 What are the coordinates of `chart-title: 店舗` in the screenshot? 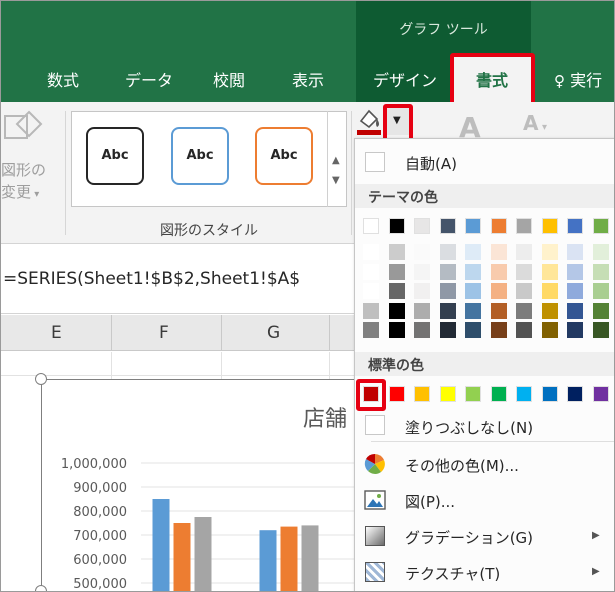 It's located at (325, 417).